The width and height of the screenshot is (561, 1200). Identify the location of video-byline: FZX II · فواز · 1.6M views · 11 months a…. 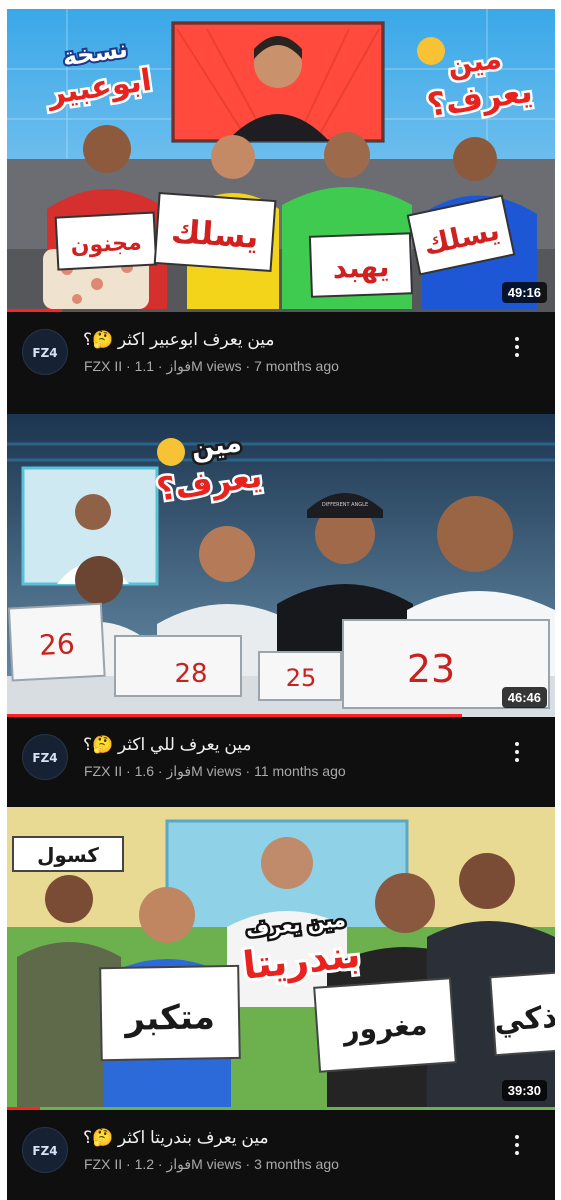
(215, 771).